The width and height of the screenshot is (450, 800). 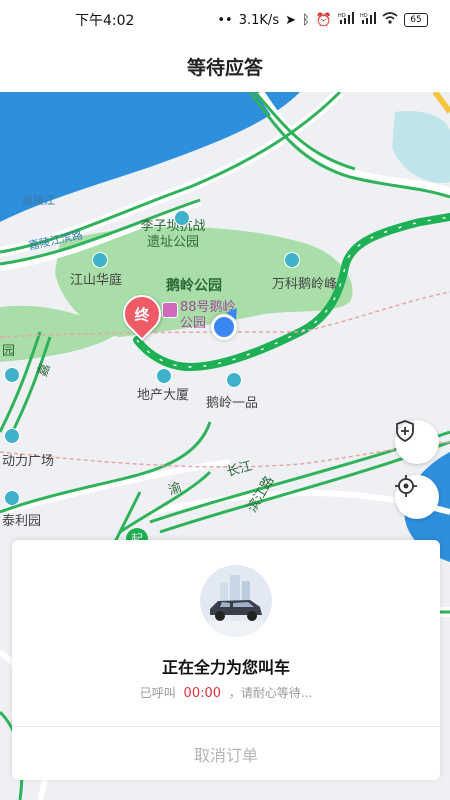 What do you see at coordinates (173, 234) in the screenshot?
I see `label-memorial-park: 李子坝抗战 遗址公园` at bounding box center [173, 234].